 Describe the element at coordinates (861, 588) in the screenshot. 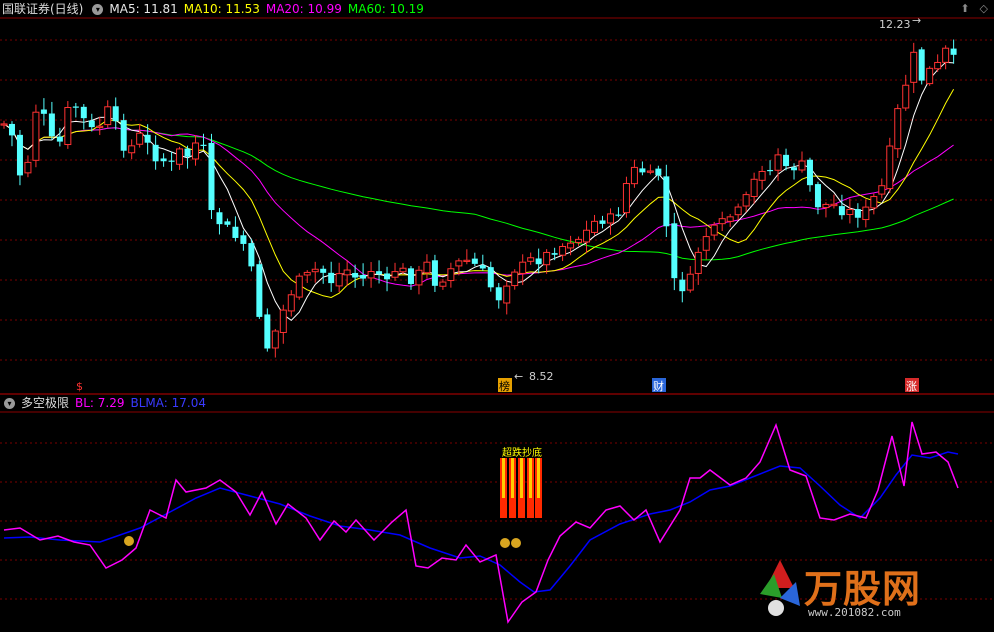

I see `site-watermark: 万股网 www.201082.com` at that location.